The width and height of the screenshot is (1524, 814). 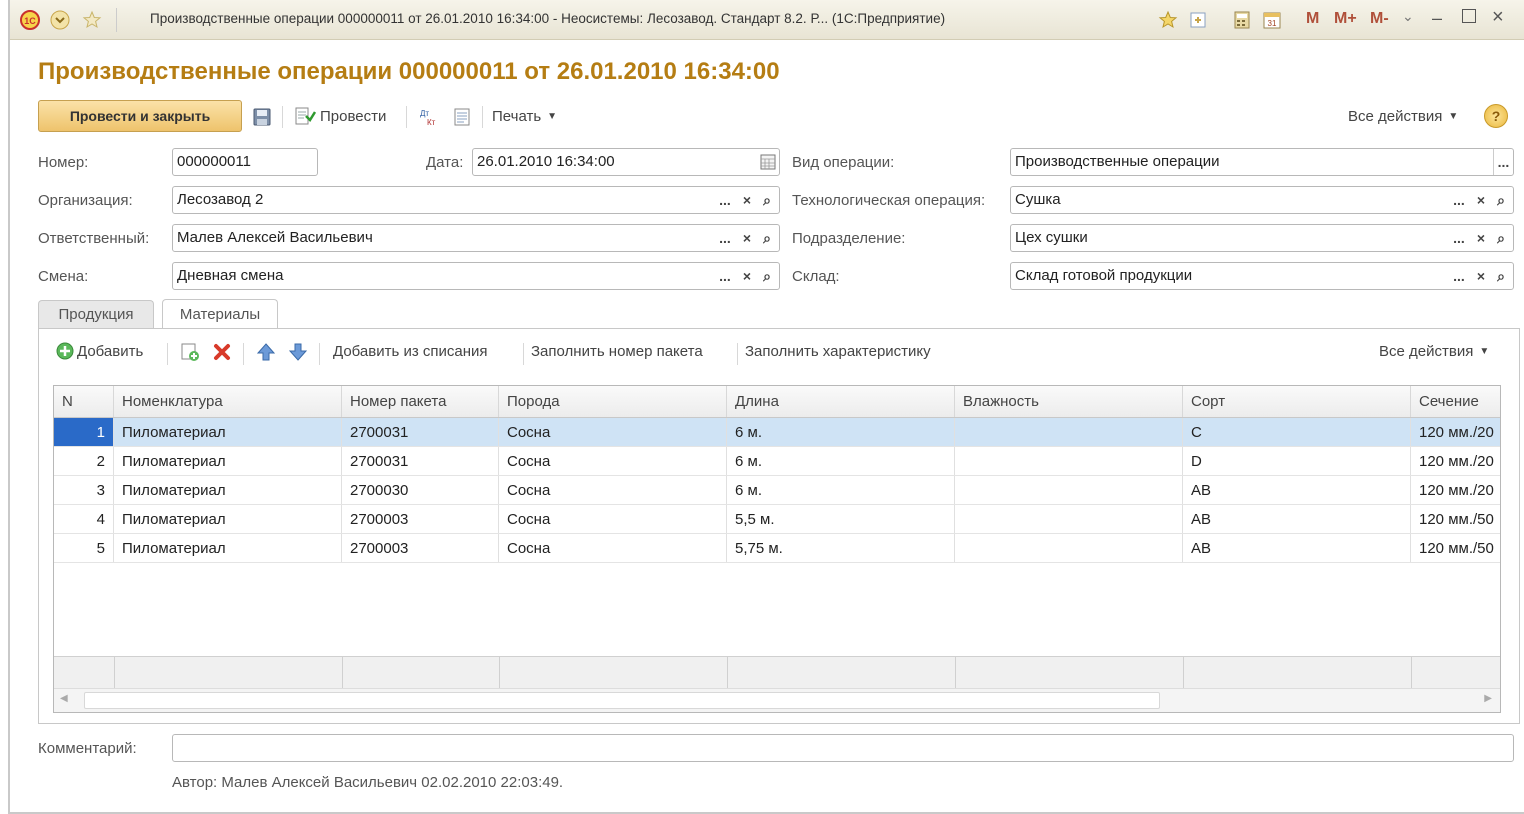 I want to click on row-number-cell: 5, so click(x=84, y=548).